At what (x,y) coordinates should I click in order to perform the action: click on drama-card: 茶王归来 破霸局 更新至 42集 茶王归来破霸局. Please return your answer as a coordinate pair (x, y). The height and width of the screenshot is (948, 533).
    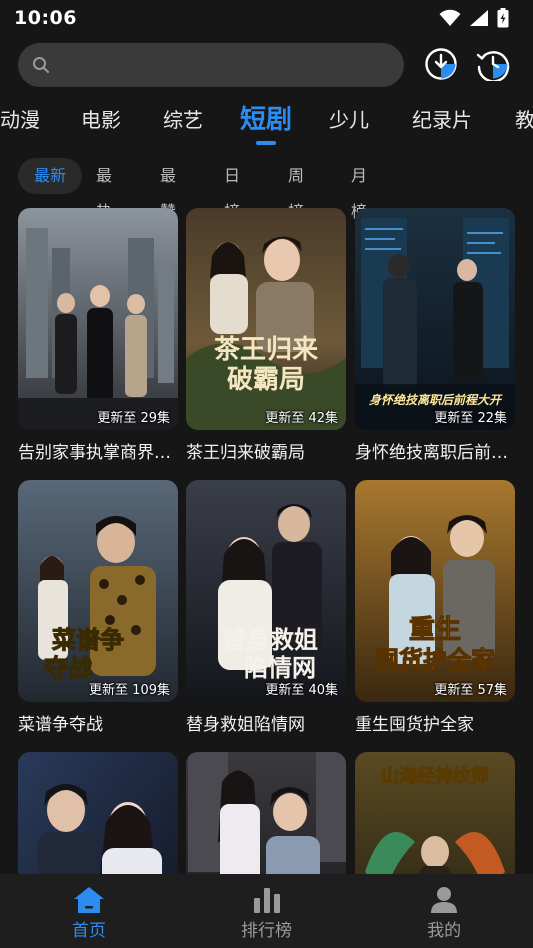
    Looking at the image, I should click on (266, 335).